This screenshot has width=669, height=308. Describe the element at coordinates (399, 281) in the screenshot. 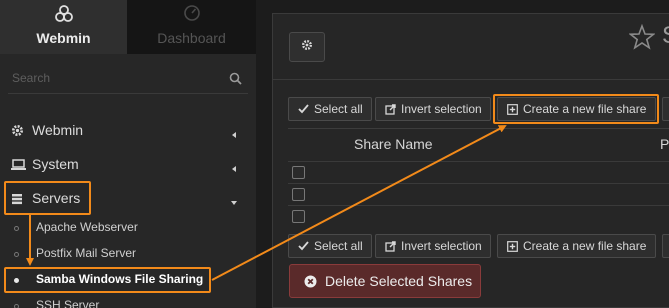

I see `delete-selected-shares-label: Delete Selected Shares` at that location.